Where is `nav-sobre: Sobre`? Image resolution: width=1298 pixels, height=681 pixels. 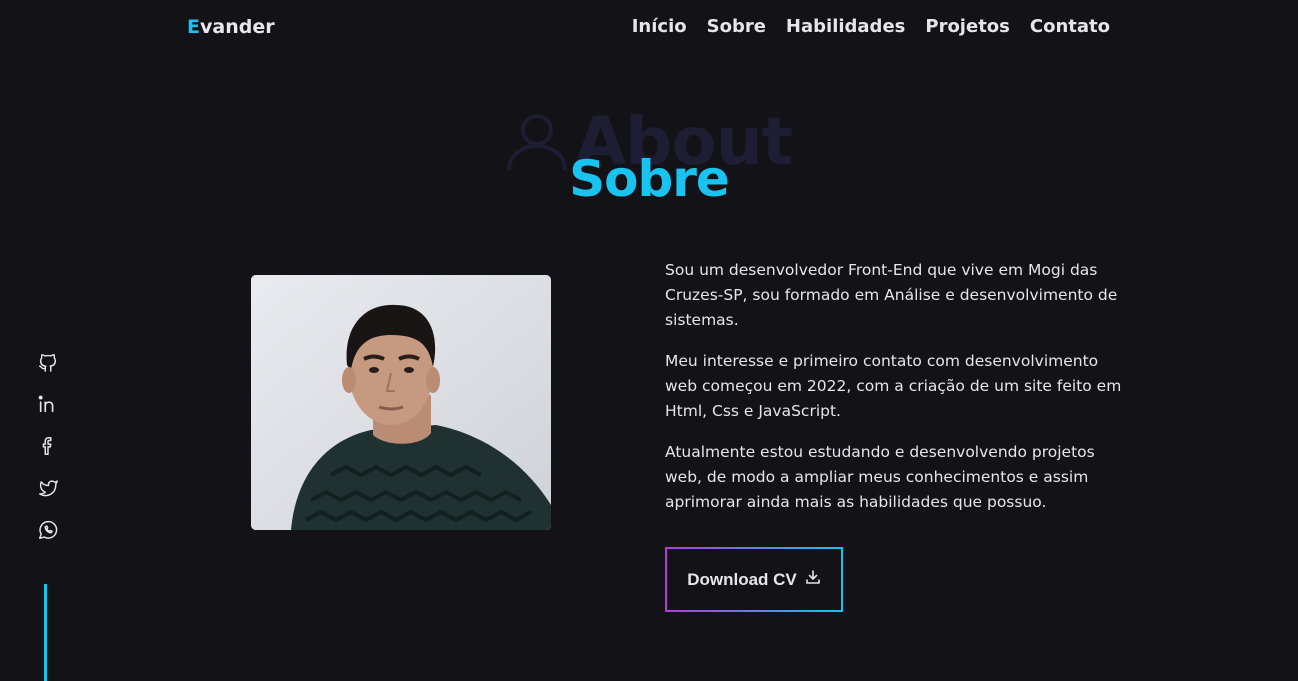 nav-sobre: Sobre is located at coordinates (736, 26).